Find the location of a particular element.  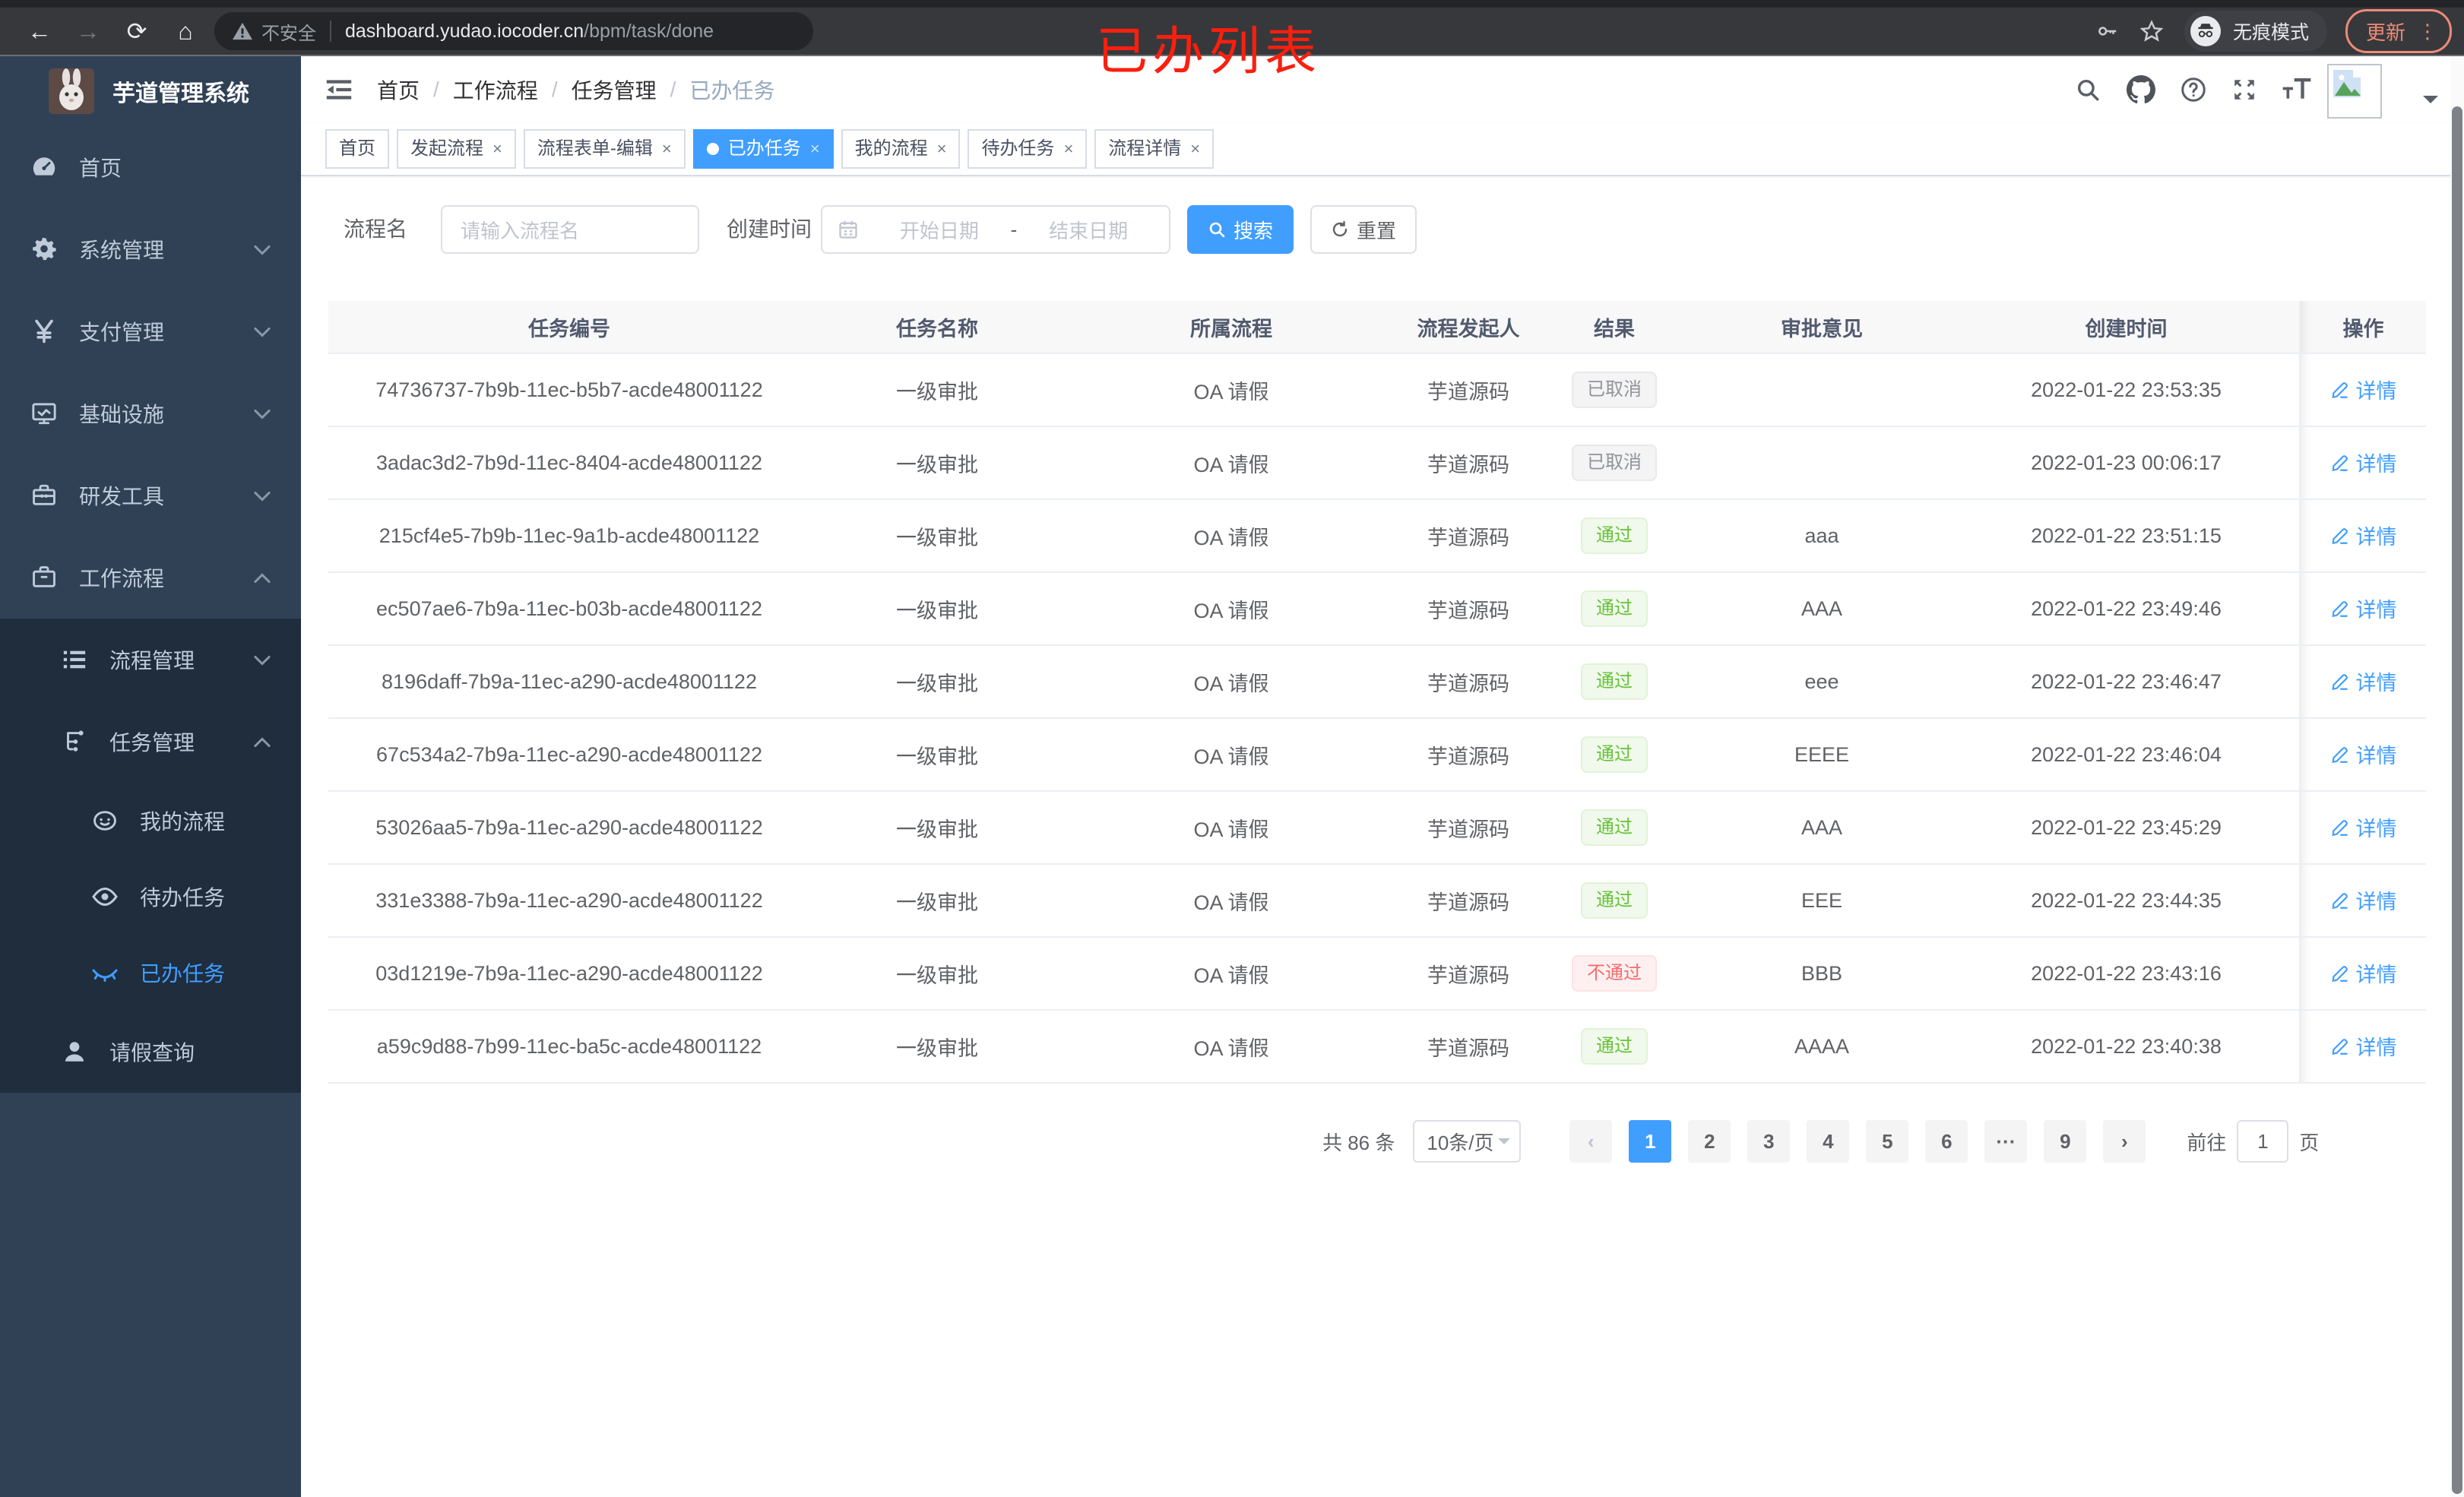

cell-actions: 详情 is located at coordinates (2362, 390).